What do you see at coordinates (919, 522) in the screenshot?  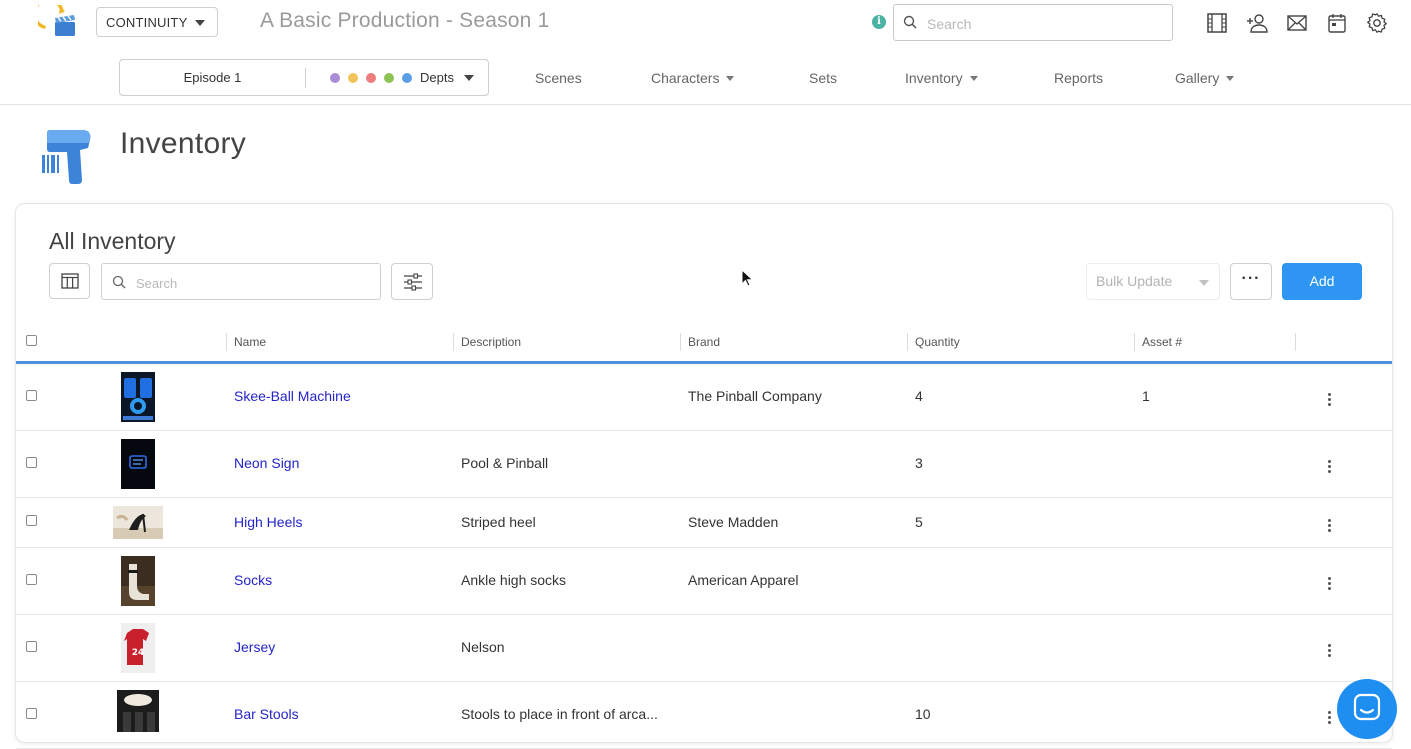 I see `item-quantity: 5` at bounding box center [919, 522].